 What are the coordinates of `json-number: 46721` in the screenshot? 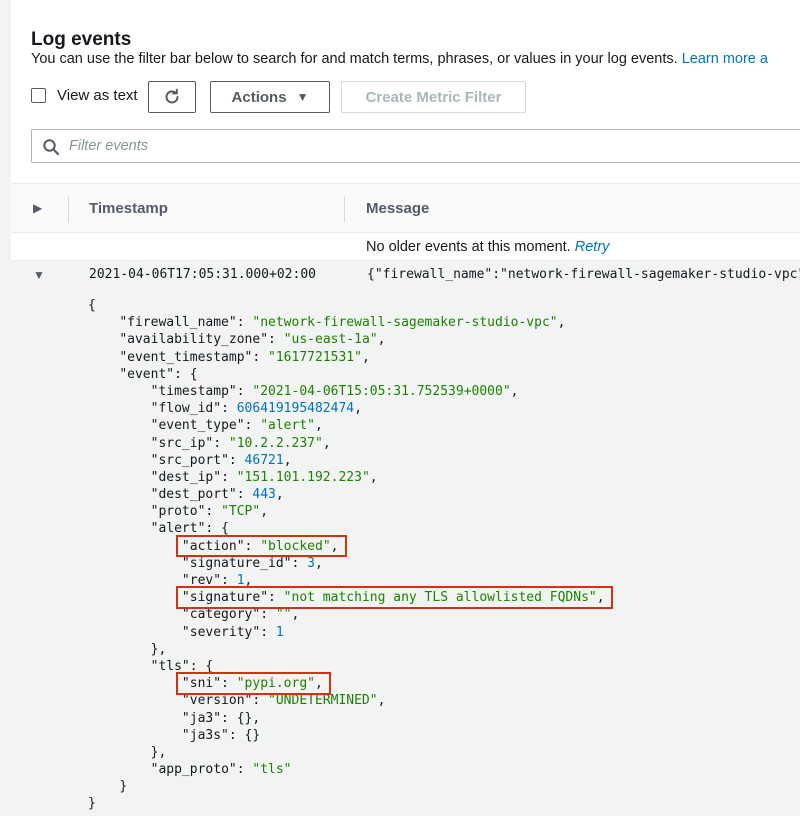 It's located at (264, 460).